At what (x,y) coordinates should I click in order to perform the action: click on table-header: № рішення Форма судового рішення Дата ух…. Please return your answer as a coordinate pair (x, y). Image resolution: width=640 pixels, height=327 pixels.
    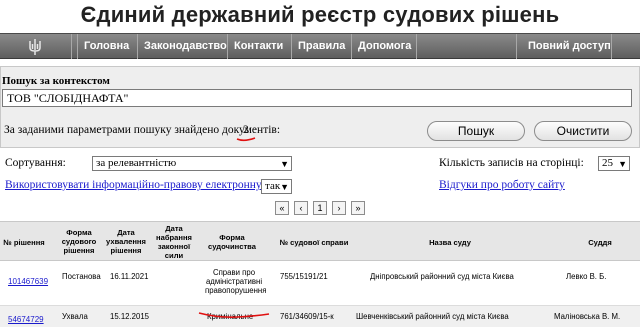
    Looking at the image, I should click on (320, 241).